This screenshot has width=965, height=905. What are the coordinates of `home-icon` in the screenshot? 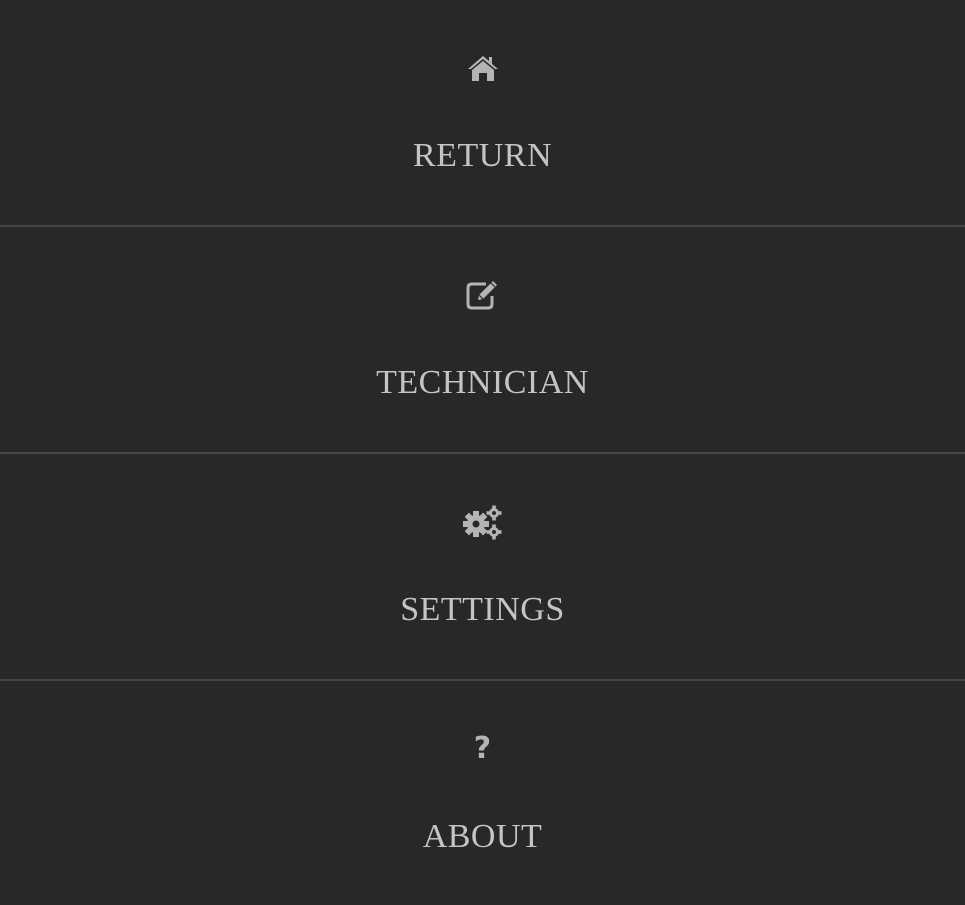 It's located at (483, 68).